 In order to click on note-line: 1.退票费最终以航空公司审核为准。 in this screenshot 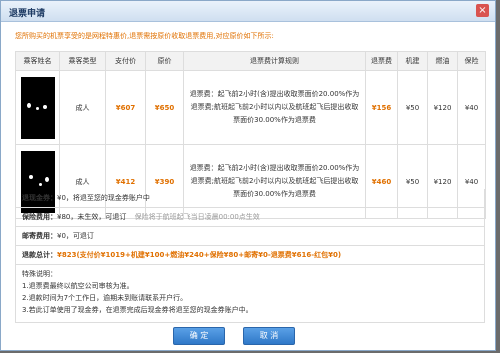, I will do `click(78, 286)`.